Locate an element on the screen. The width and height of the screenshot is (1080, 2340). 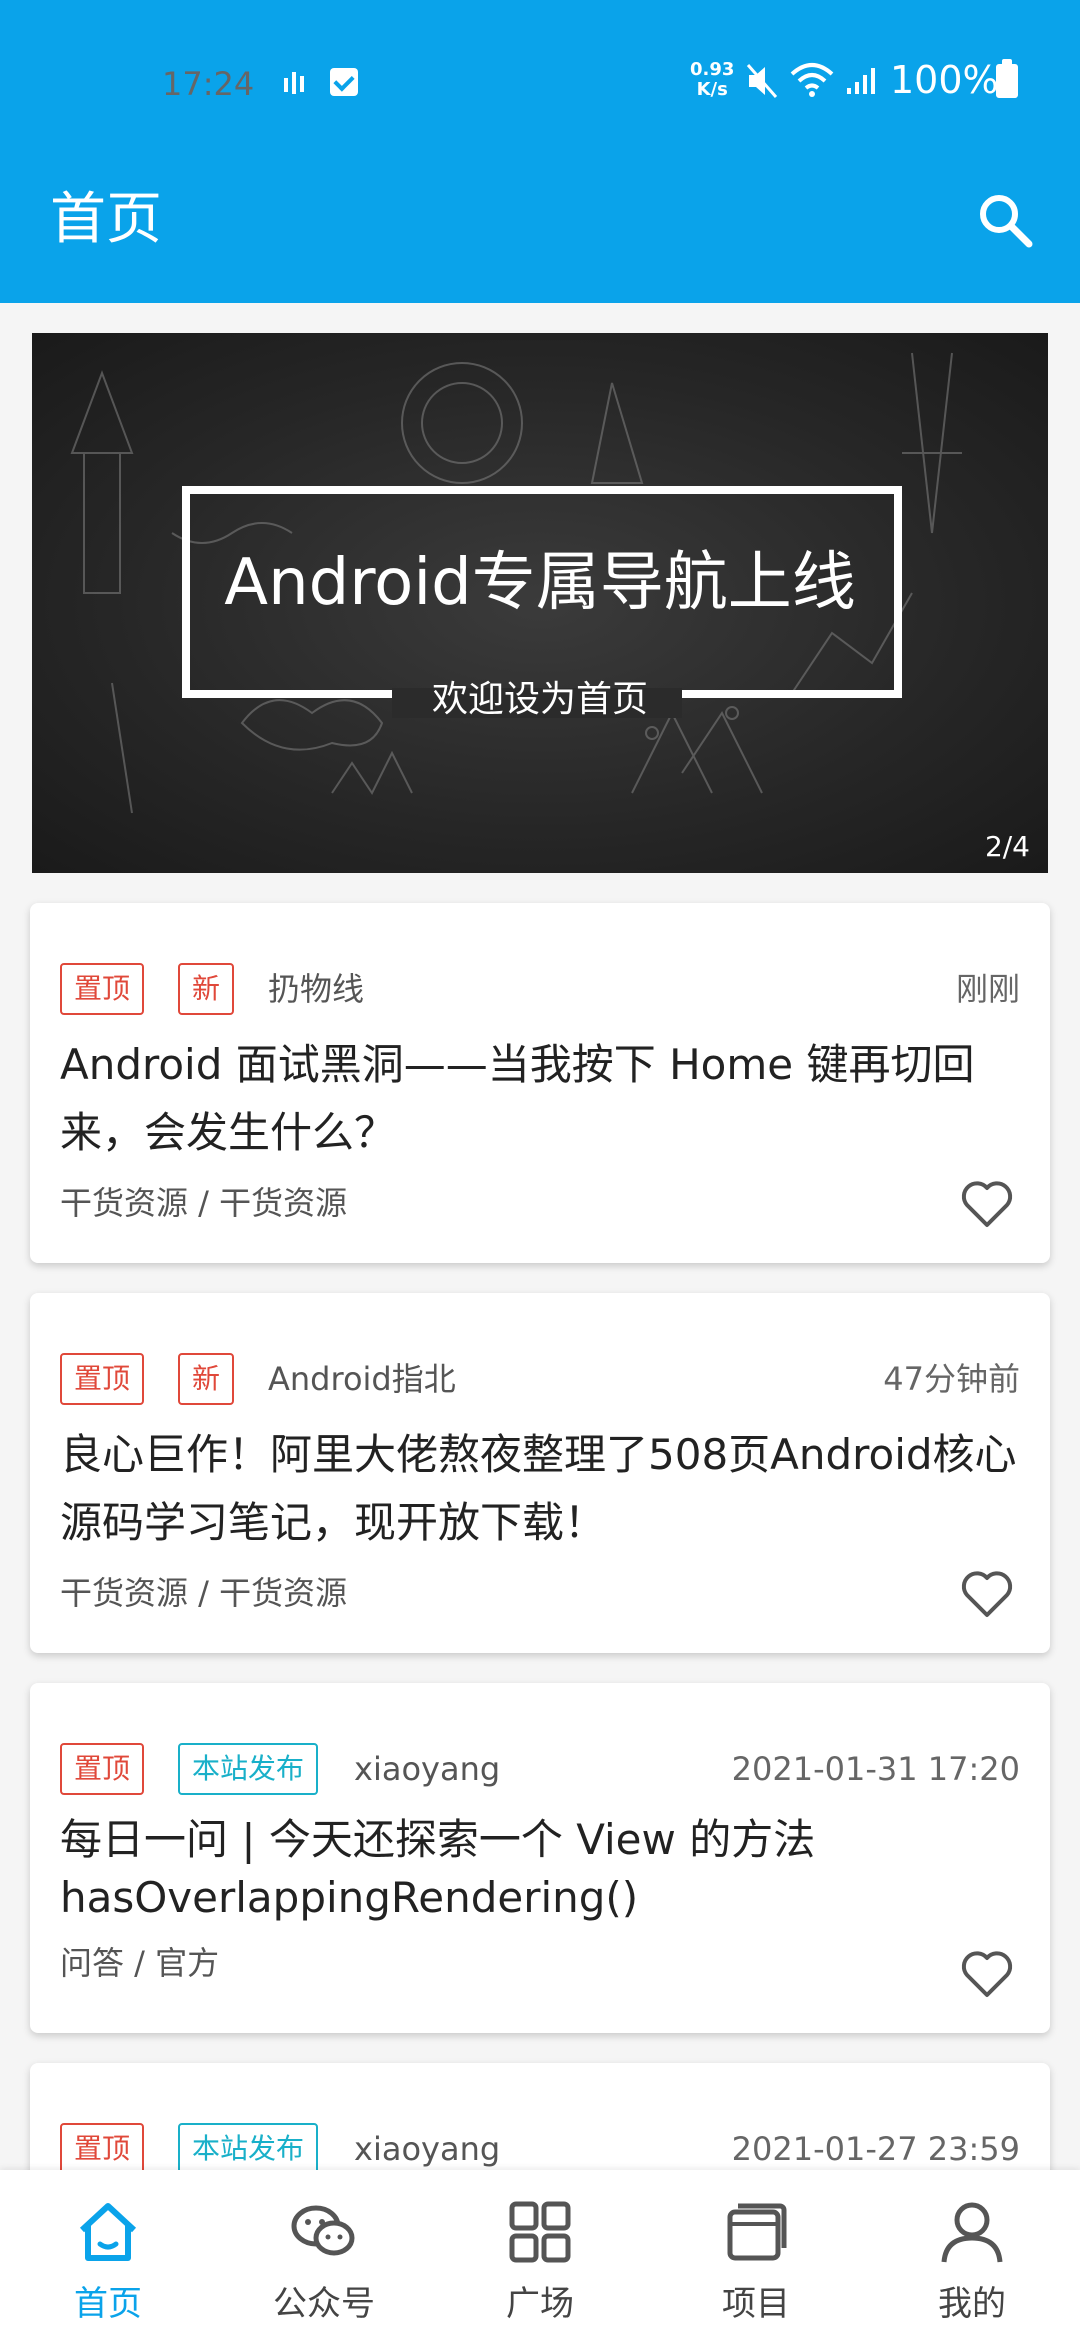
nav-item-mine: 我的 is located at coordinates (972, 2255).